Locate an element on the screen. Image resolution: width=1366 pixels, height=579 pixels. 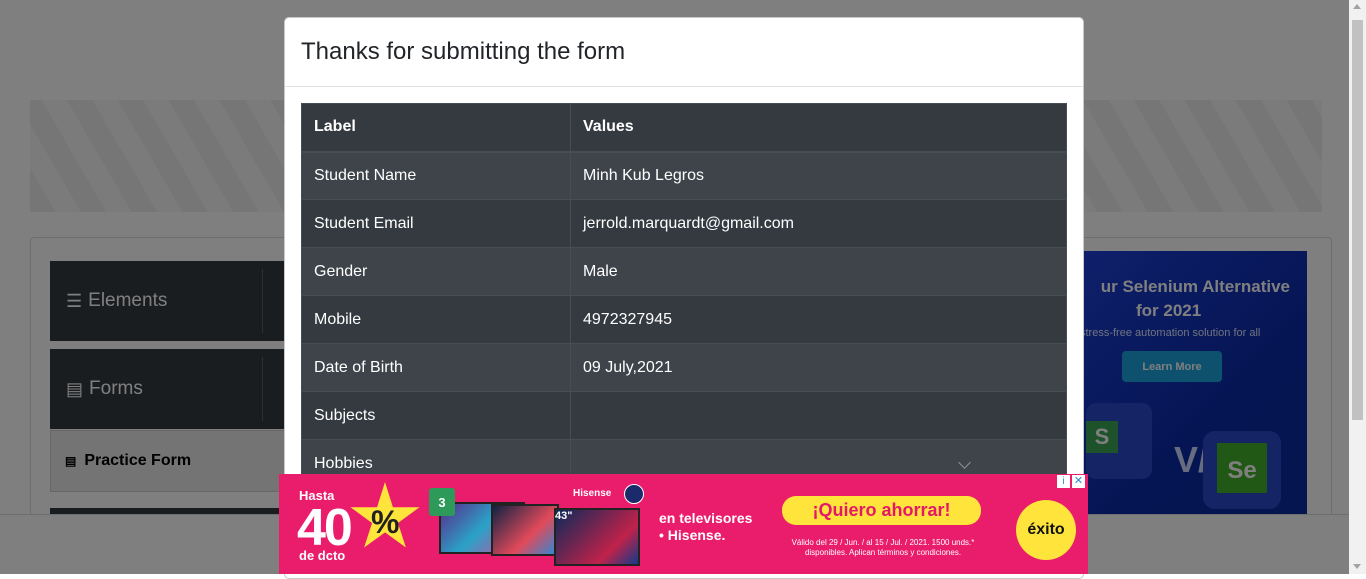
table-header-row: Label Values is located at coordinates (684, 128).